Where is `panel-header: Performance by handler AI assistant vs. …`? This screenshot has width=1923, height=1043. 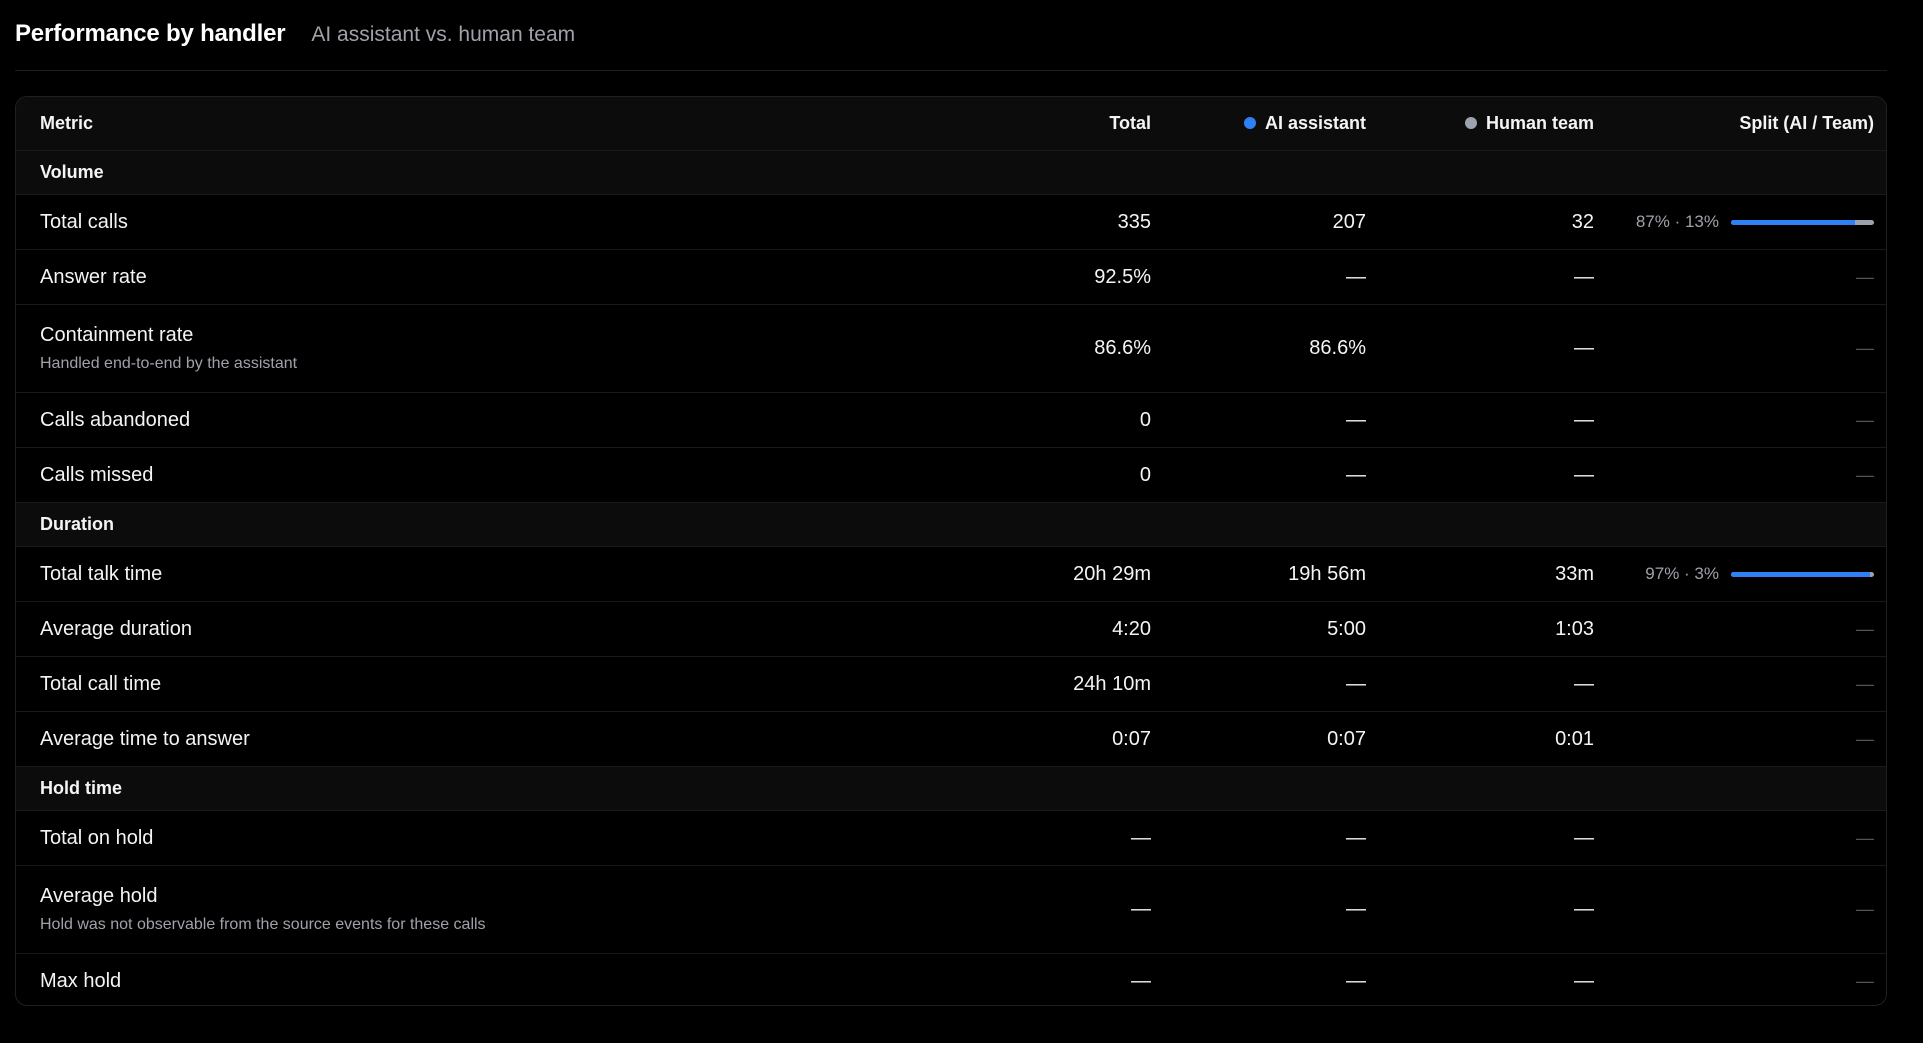 panel-header: Performance by handler AI assistant vs. … is located at coordinates (951, 45).